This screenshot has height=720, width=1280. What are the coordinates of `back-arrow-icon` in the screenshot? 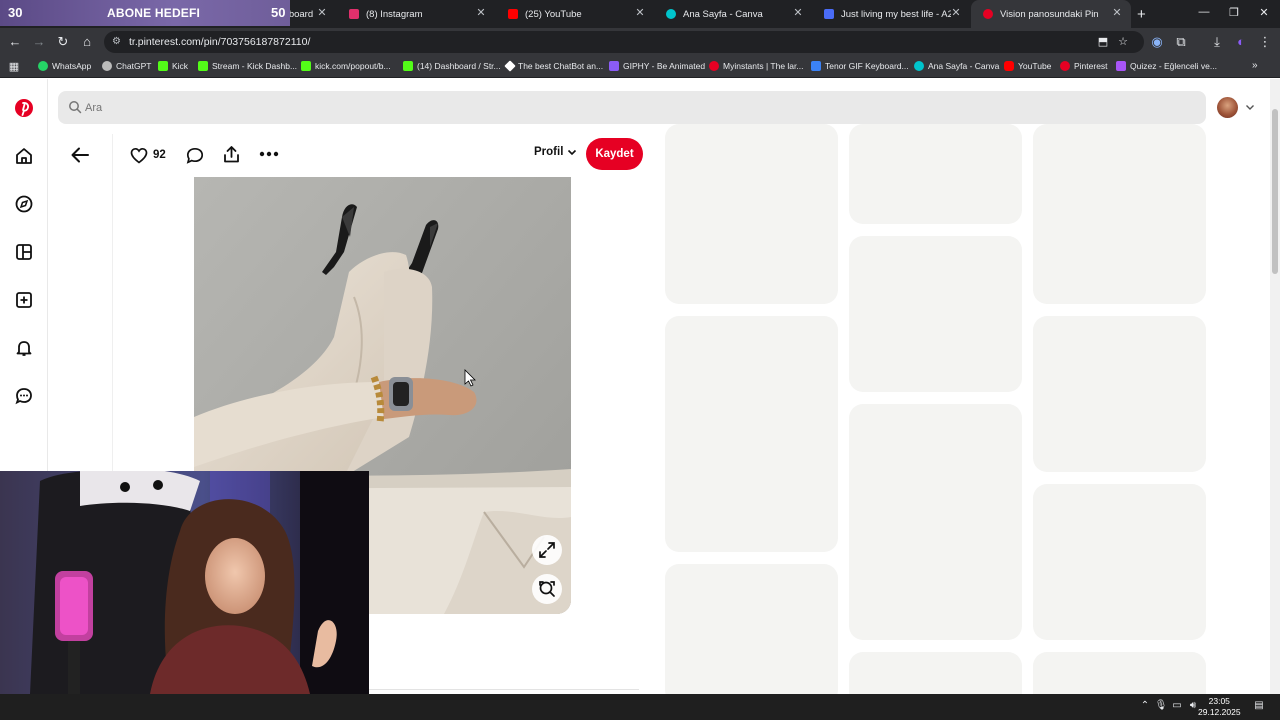 It's located at (80, 155).